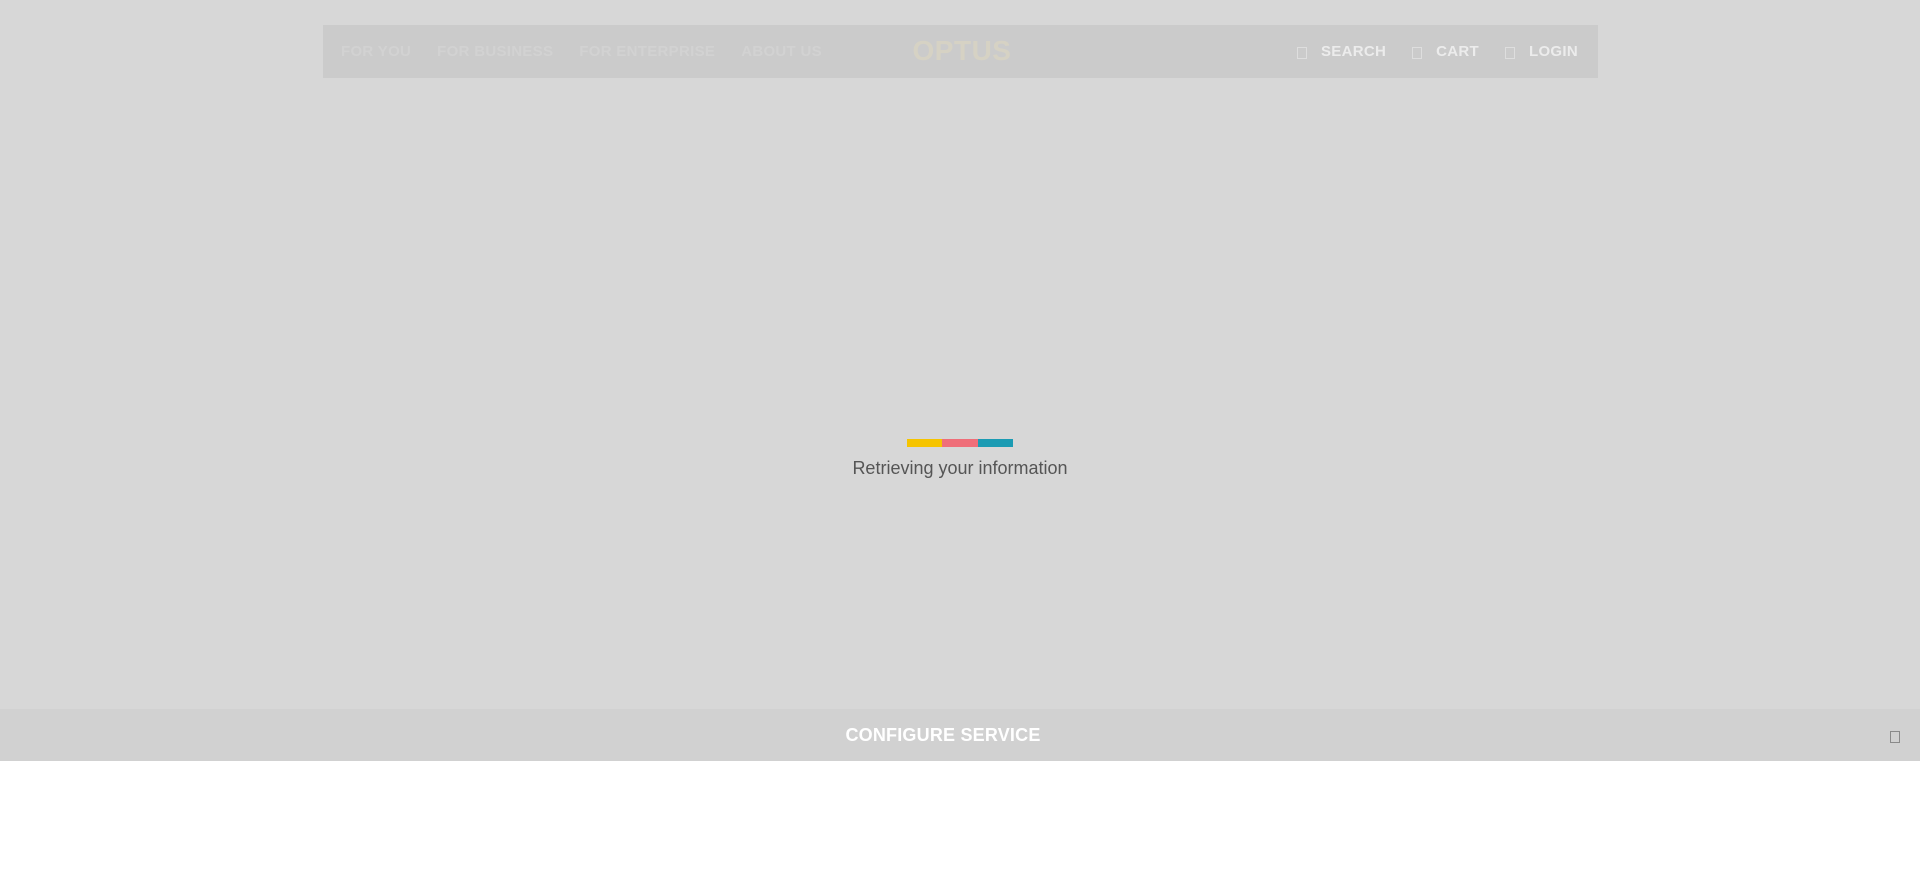 This screenshot has width=1920, height=888. I want to click on cart-label: CART, so click(1457, 51).